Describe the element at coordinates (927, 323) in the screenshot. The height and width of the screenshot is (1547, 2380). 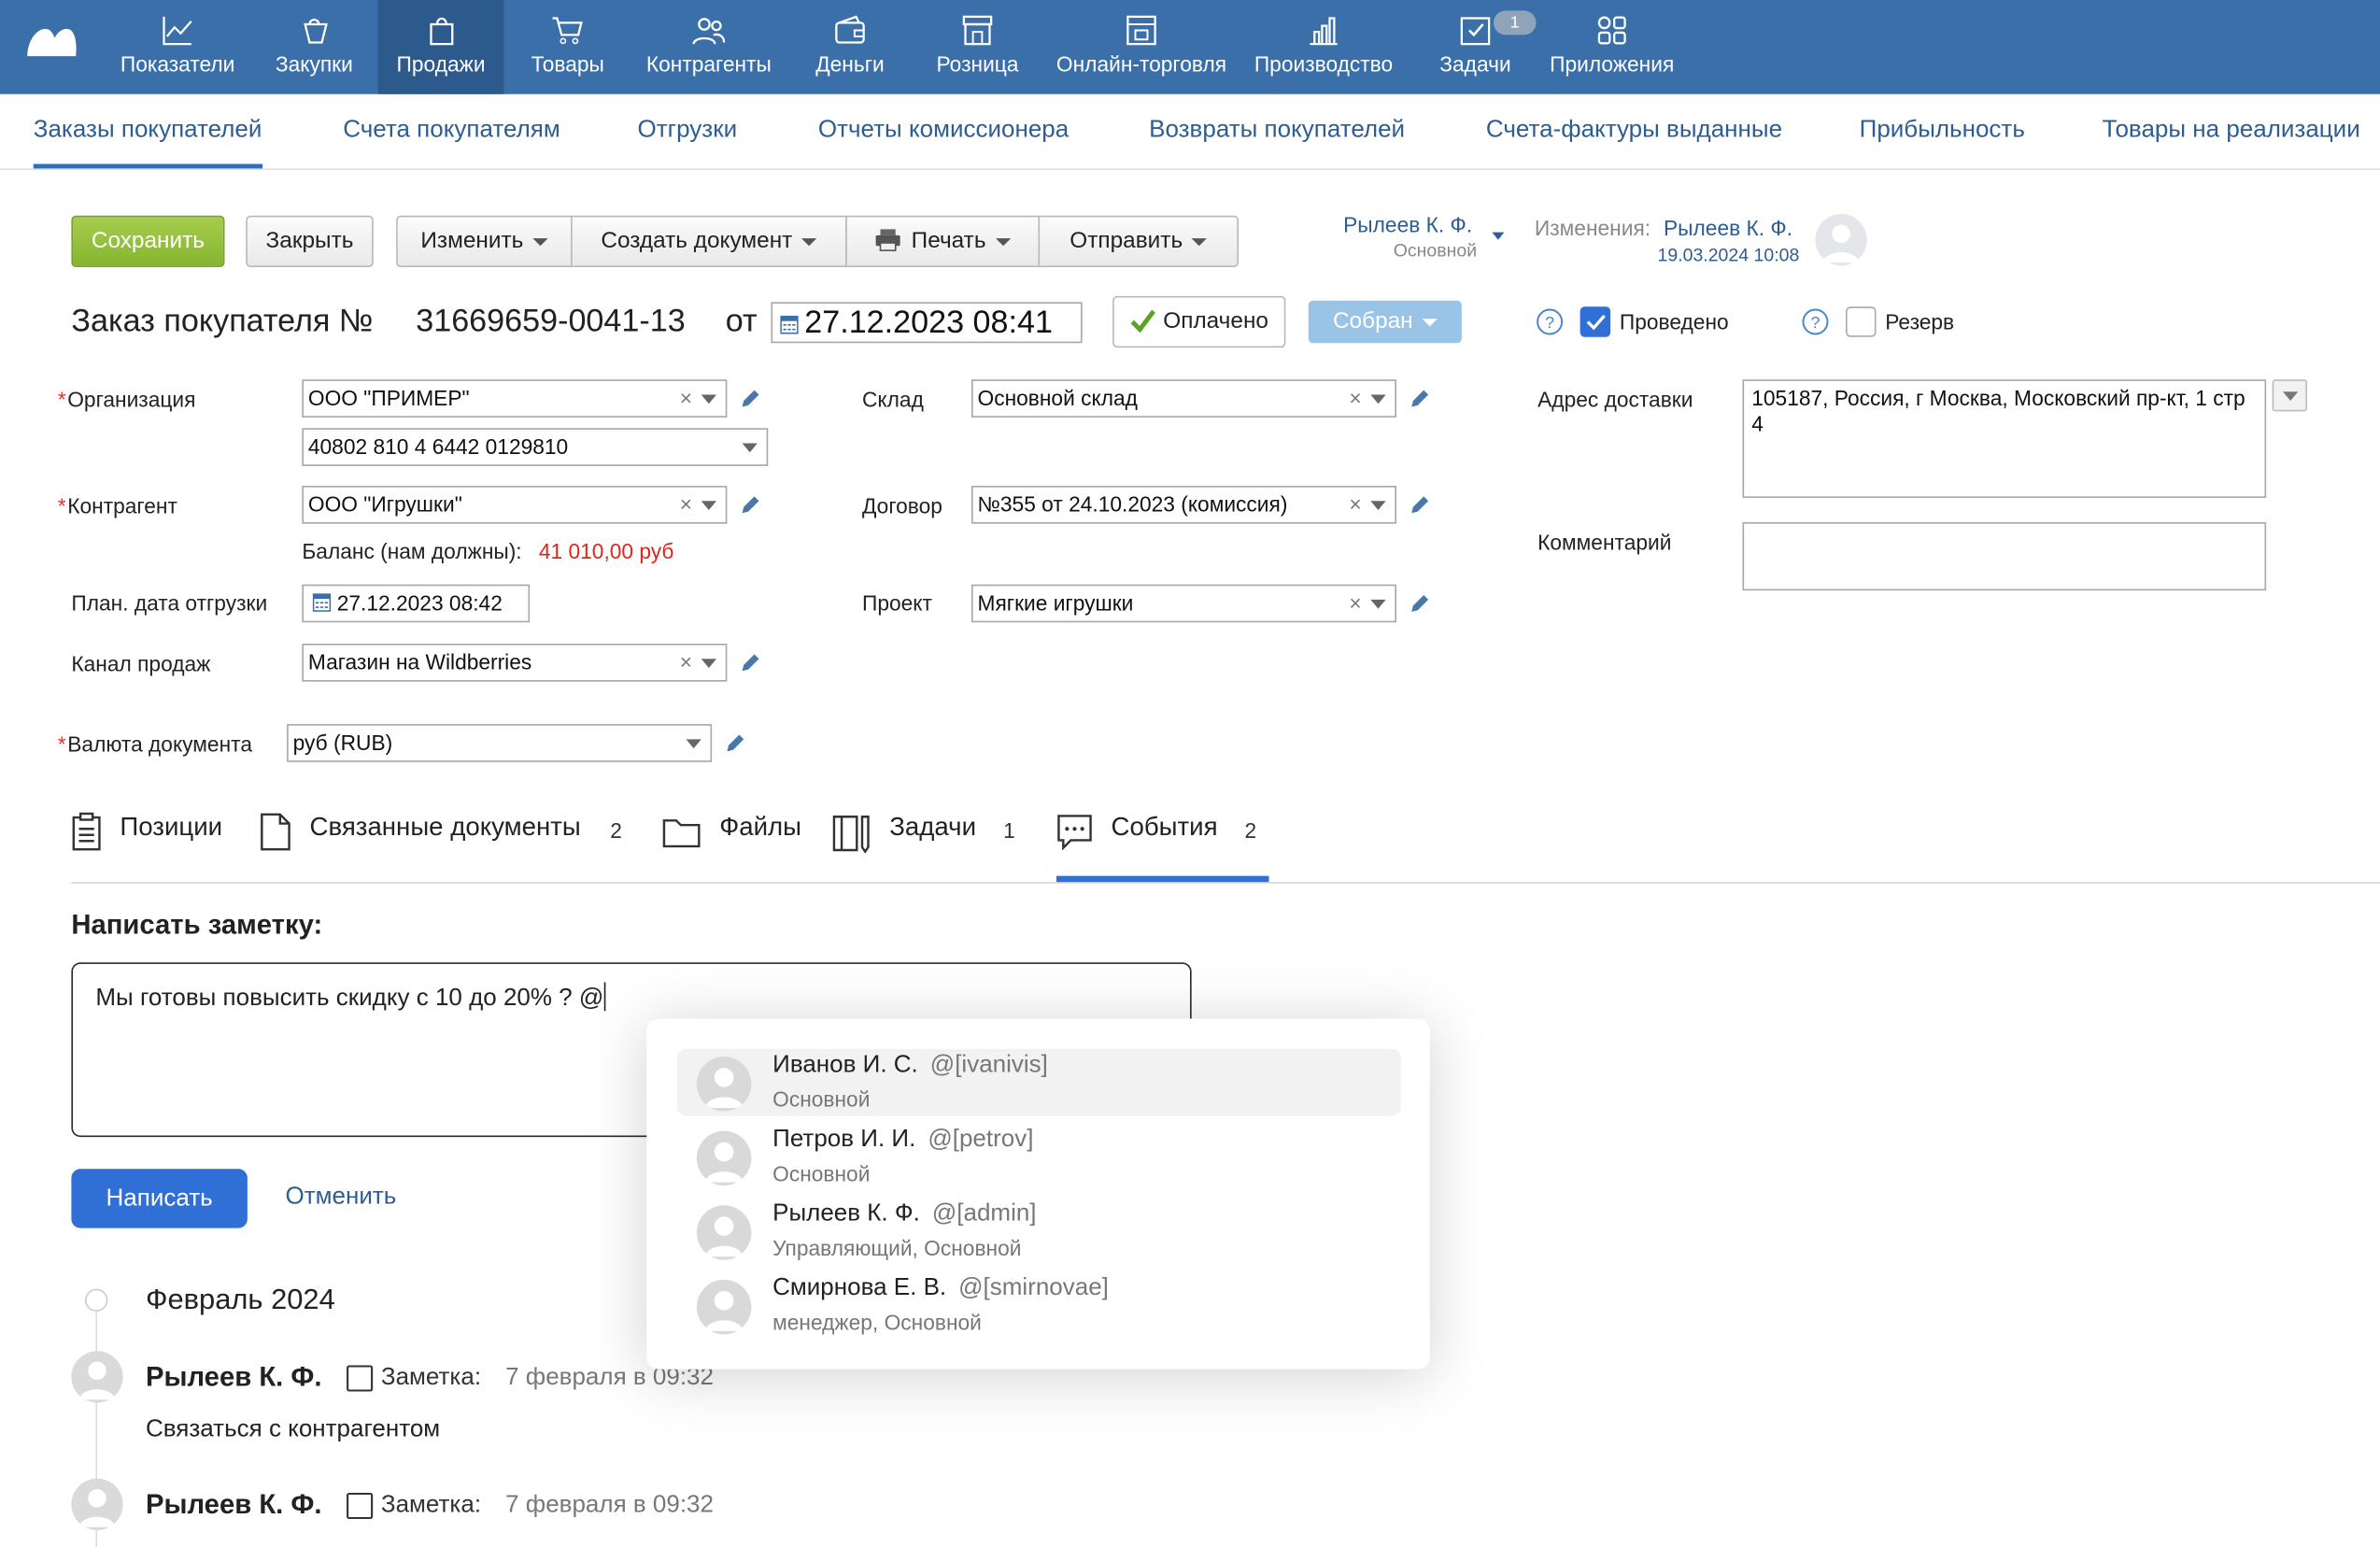
I see `document-datetime-field: 27.12.2023 08:41` at that location.